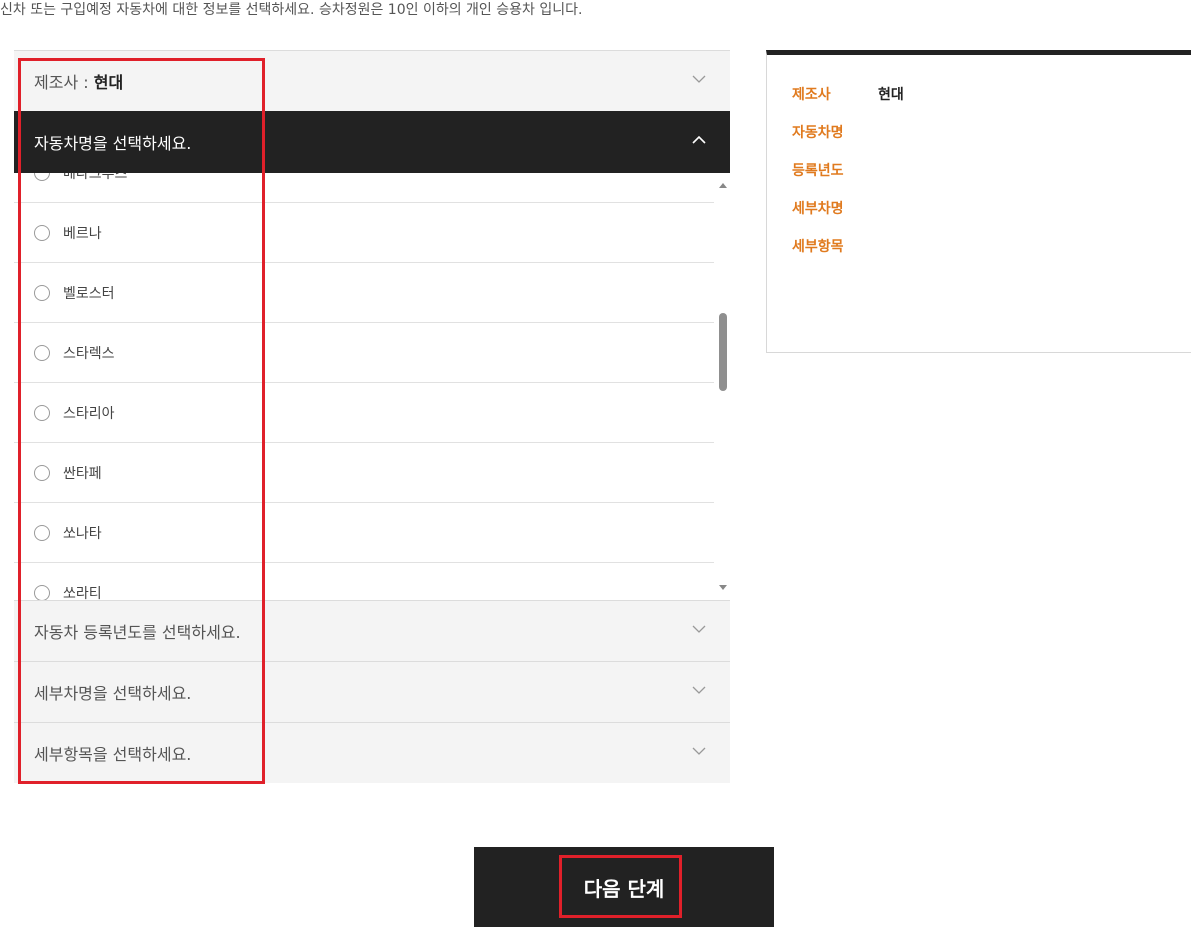  I want to click on model-option-item: 벨로스터, so click(364, 293).